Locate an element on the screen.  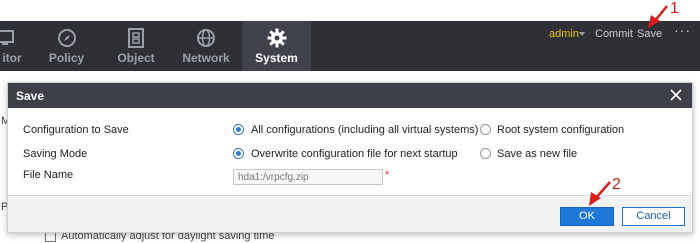
tab-object-label: Object is located at coordinates (136, 58).